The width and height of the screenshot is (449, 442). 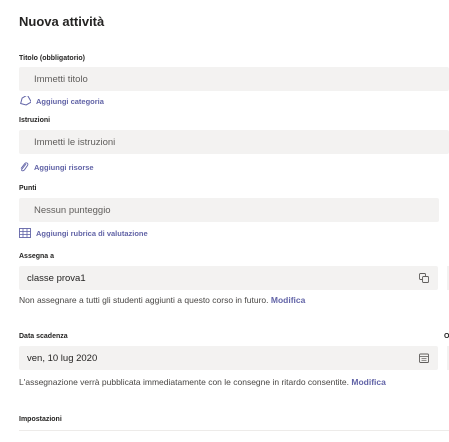 I want to click on instructions-placeholder: Immetti le istruzioni, so click(x=75, y=142).